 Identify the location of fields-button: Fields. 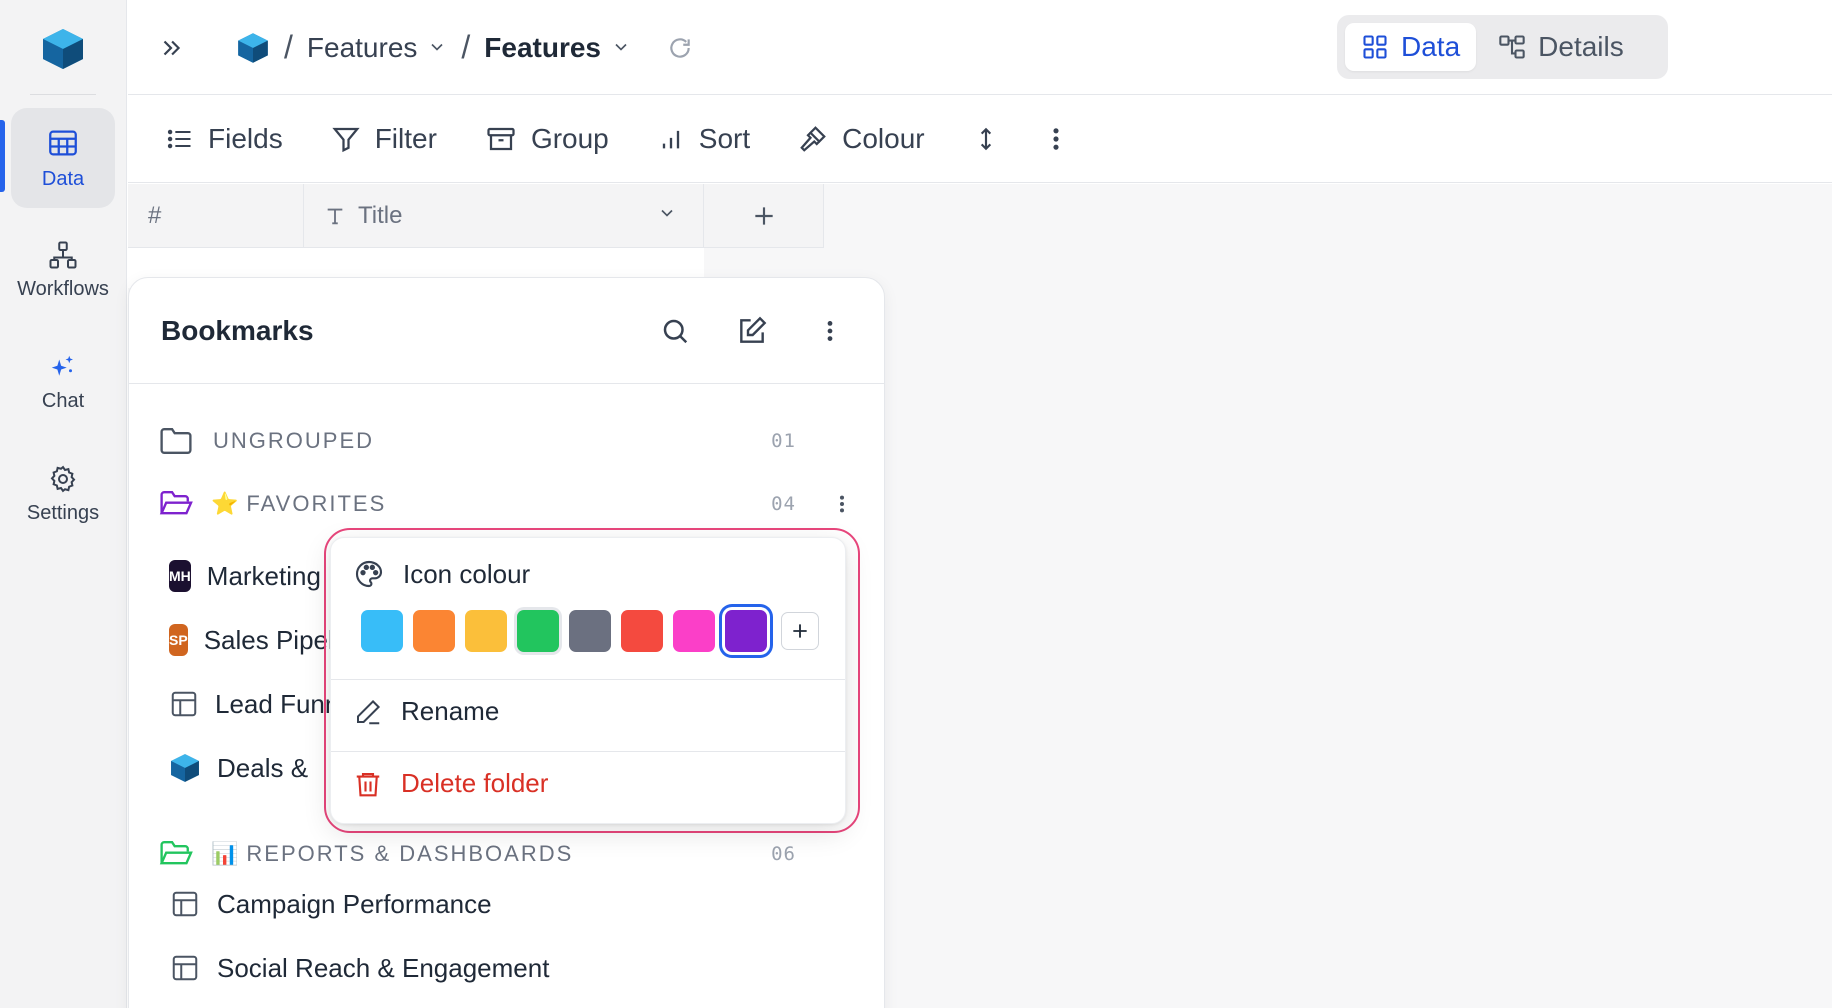
(224, 139).